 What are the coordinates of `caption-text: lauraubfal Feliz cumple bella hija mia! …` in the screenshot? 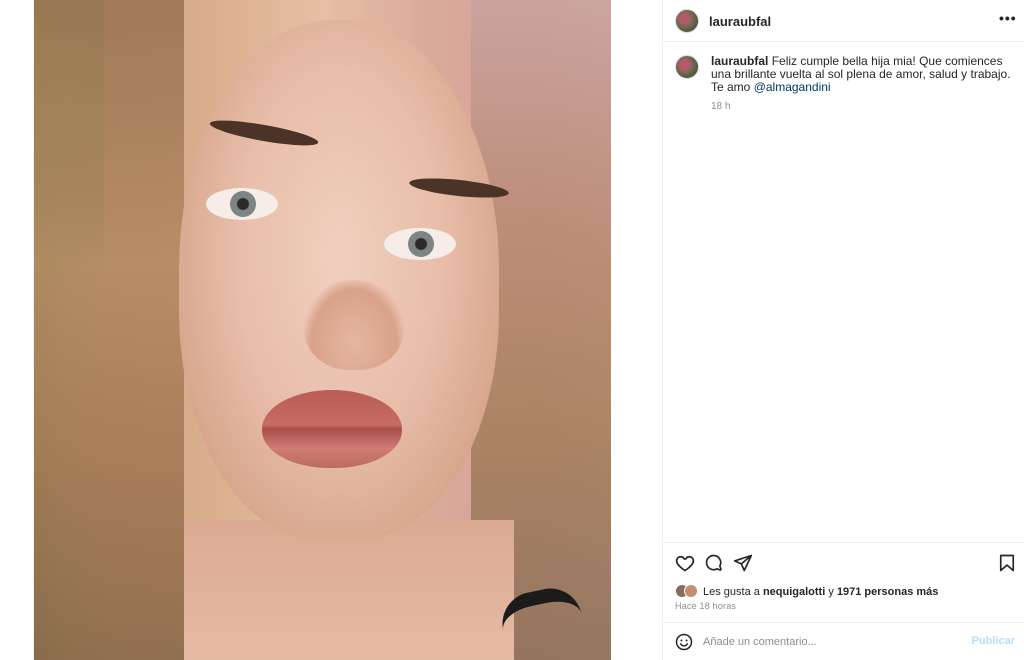 It's located at (861, 74).